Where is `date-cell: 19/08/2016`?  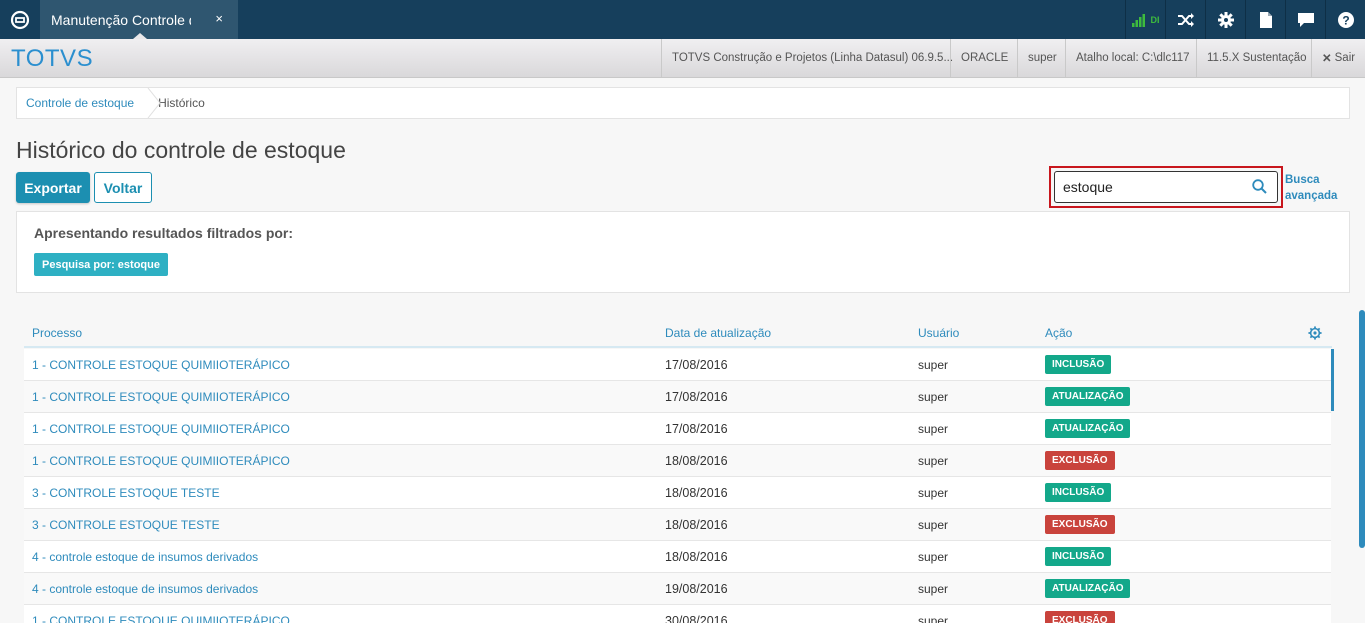 date-cell: 19/08/2016 is located at coordinates (696, 589).